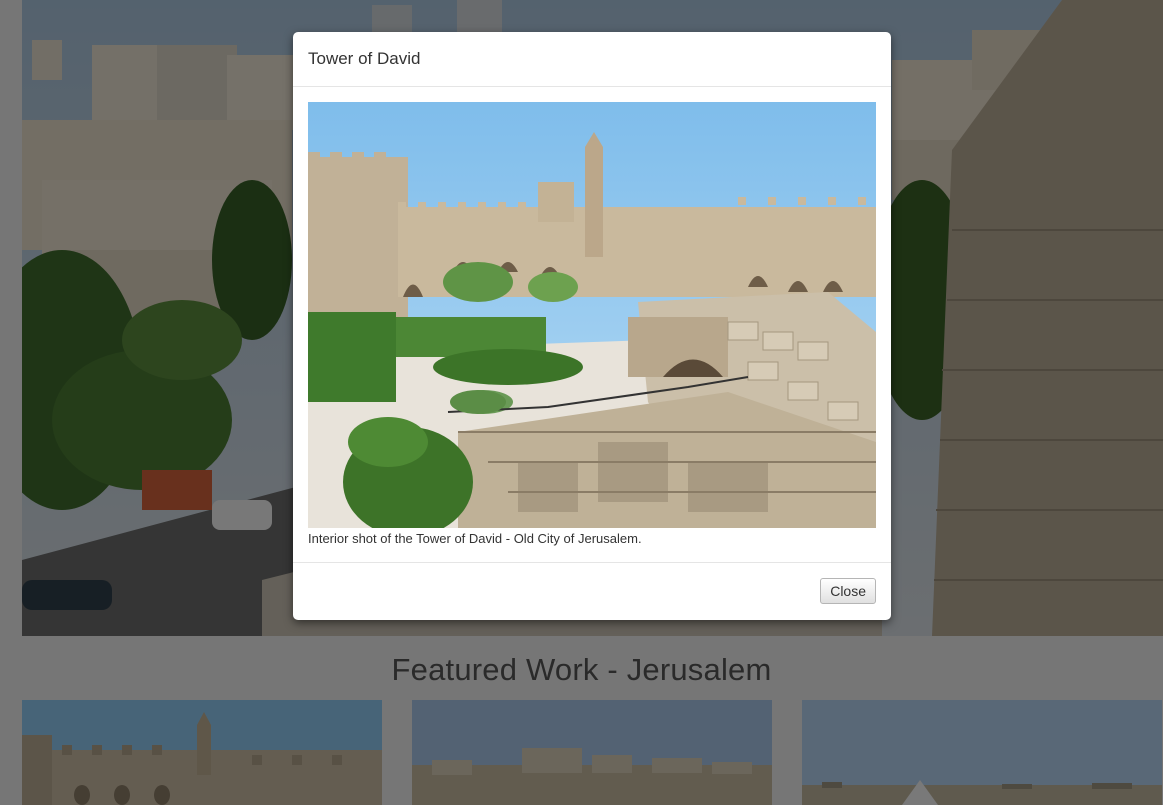 This screenshot has width=1163, height=805. What do you see at coordinates (848, 591) in the screenshot?
I see `close-button: Close` at bounding box center [848, 591].